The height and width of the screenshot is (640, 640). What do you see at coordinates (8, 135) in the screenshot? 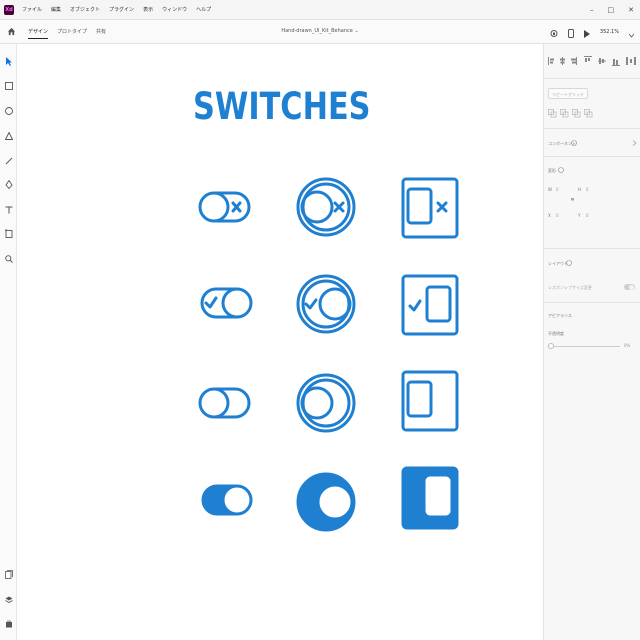
I see `polygon-icon` at bounding box center [8, 135].